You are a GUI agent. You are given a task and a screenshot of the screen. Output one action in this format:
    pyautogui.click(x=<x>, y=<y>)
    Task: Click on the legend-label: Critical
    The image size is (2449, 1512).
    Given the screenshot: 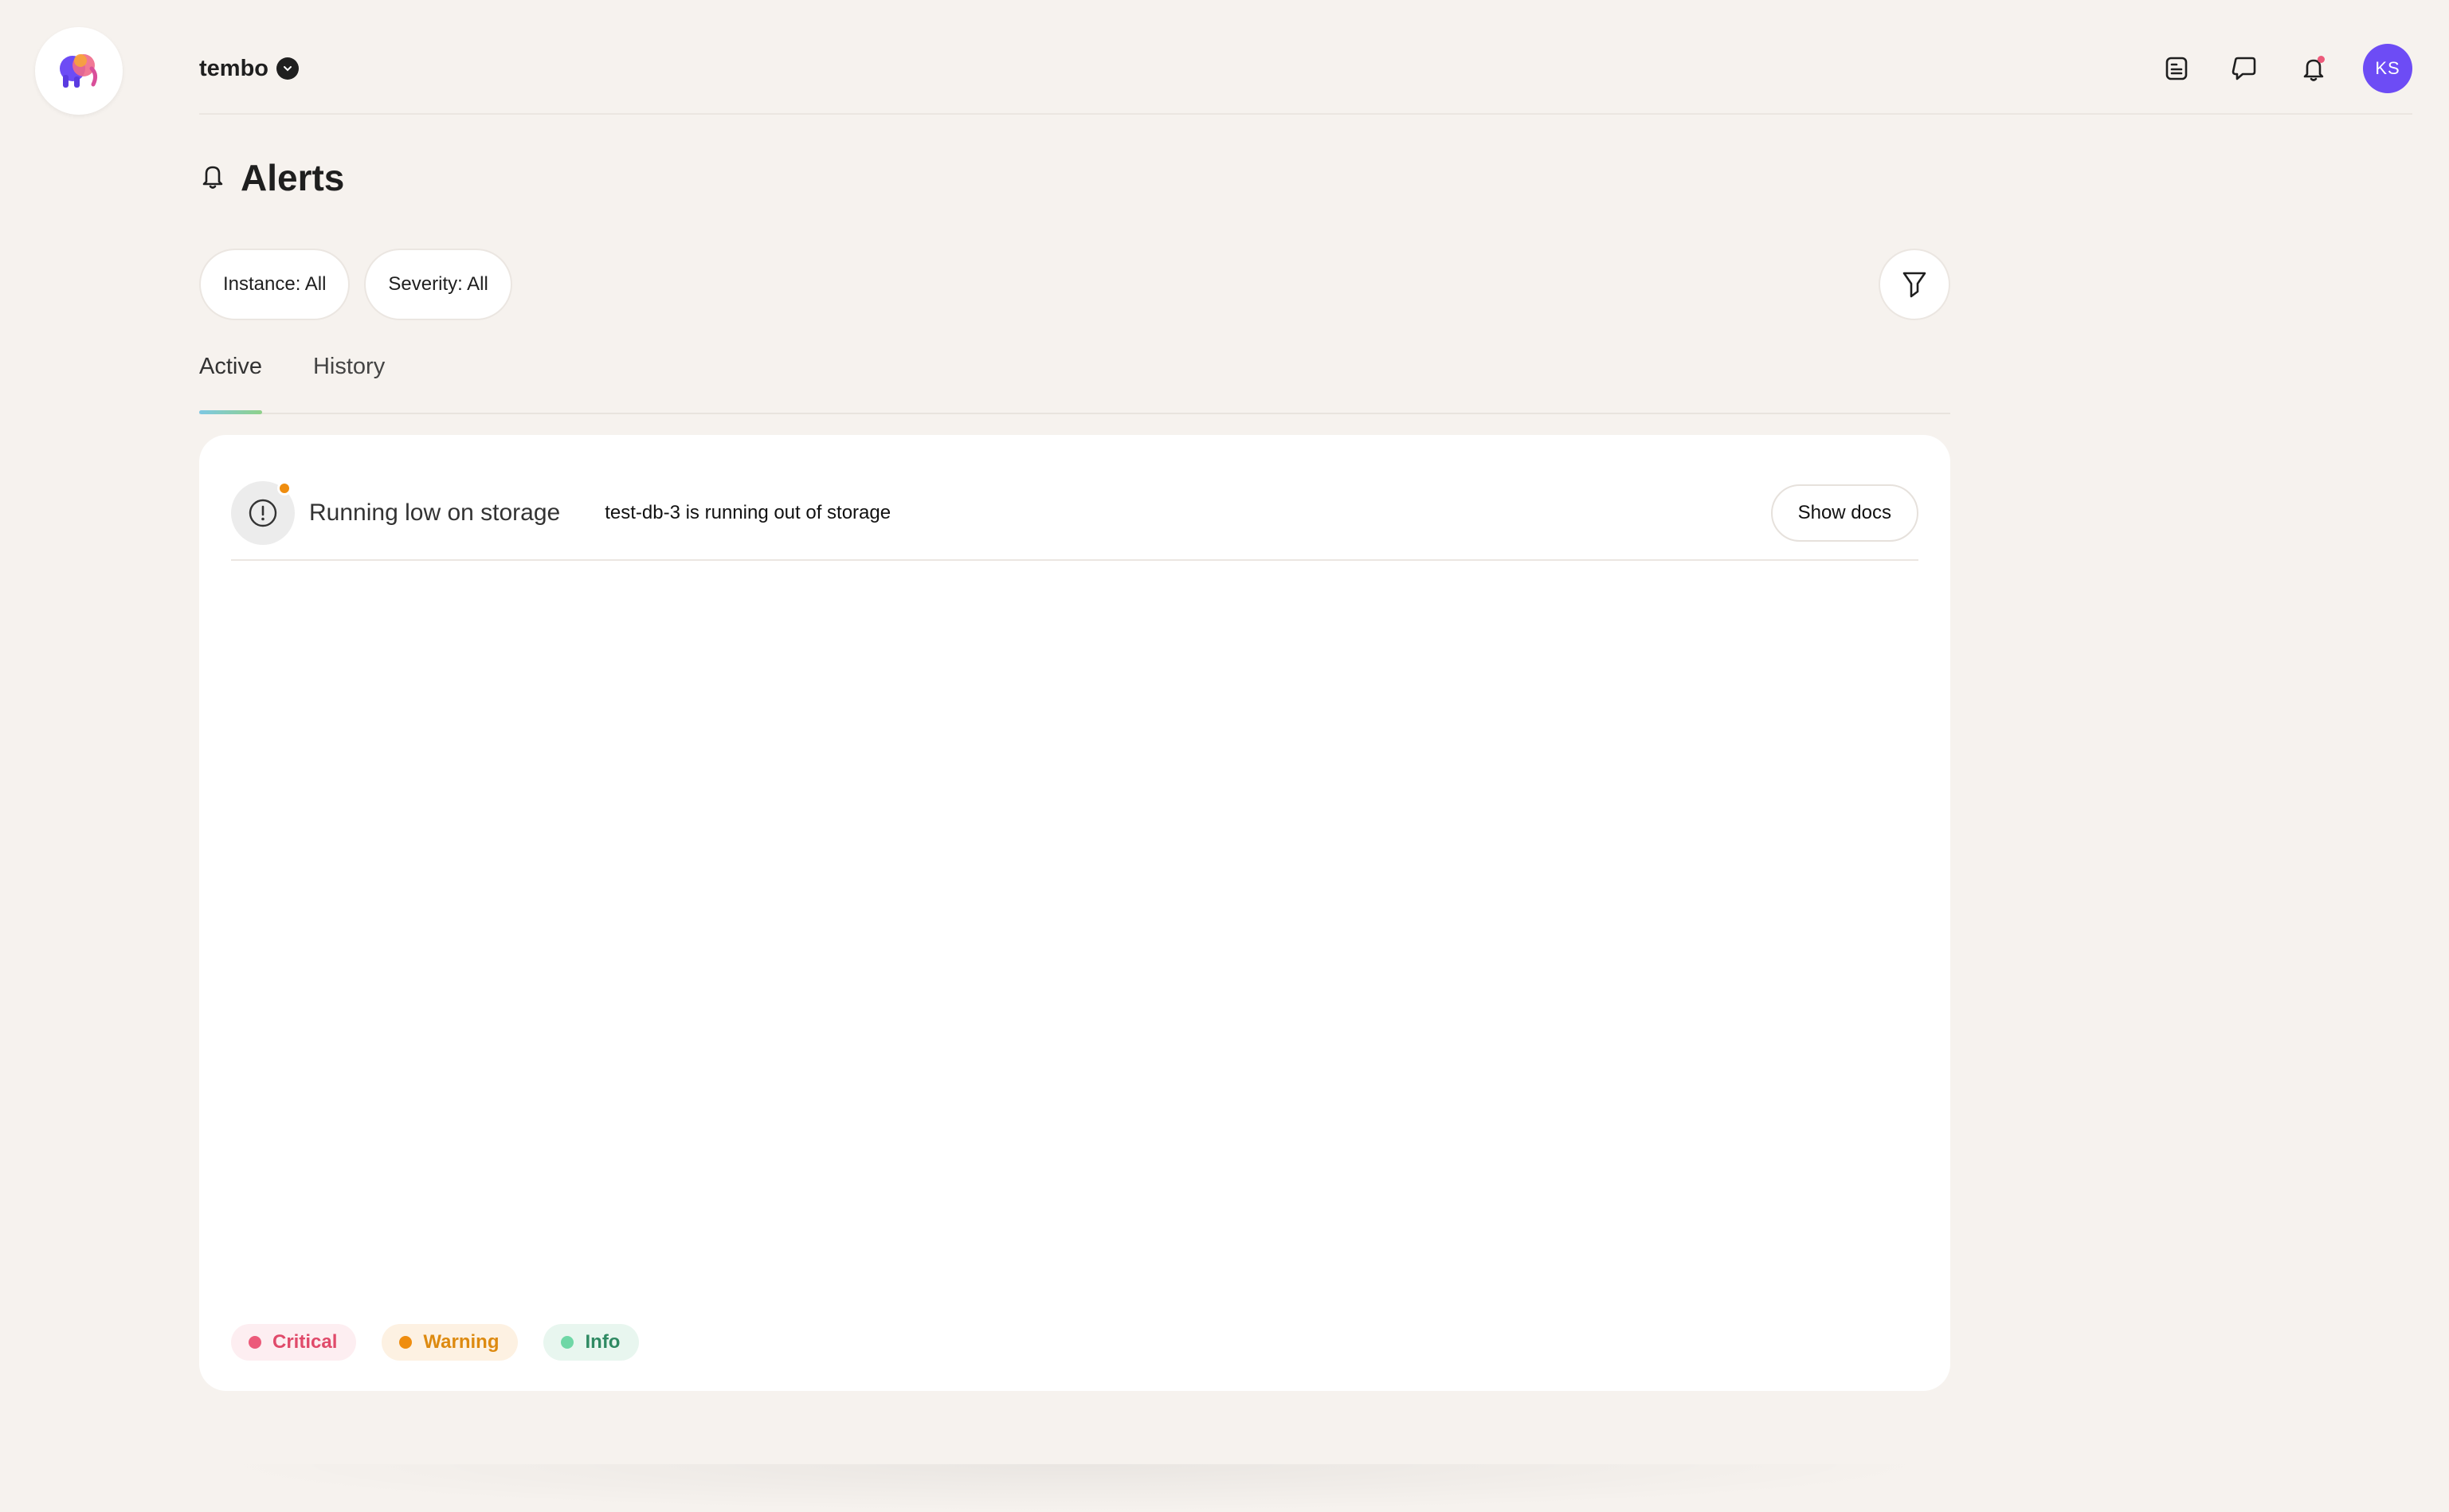 What is the action you would take?
    pyautogui.click(x=305, y=1342)
    